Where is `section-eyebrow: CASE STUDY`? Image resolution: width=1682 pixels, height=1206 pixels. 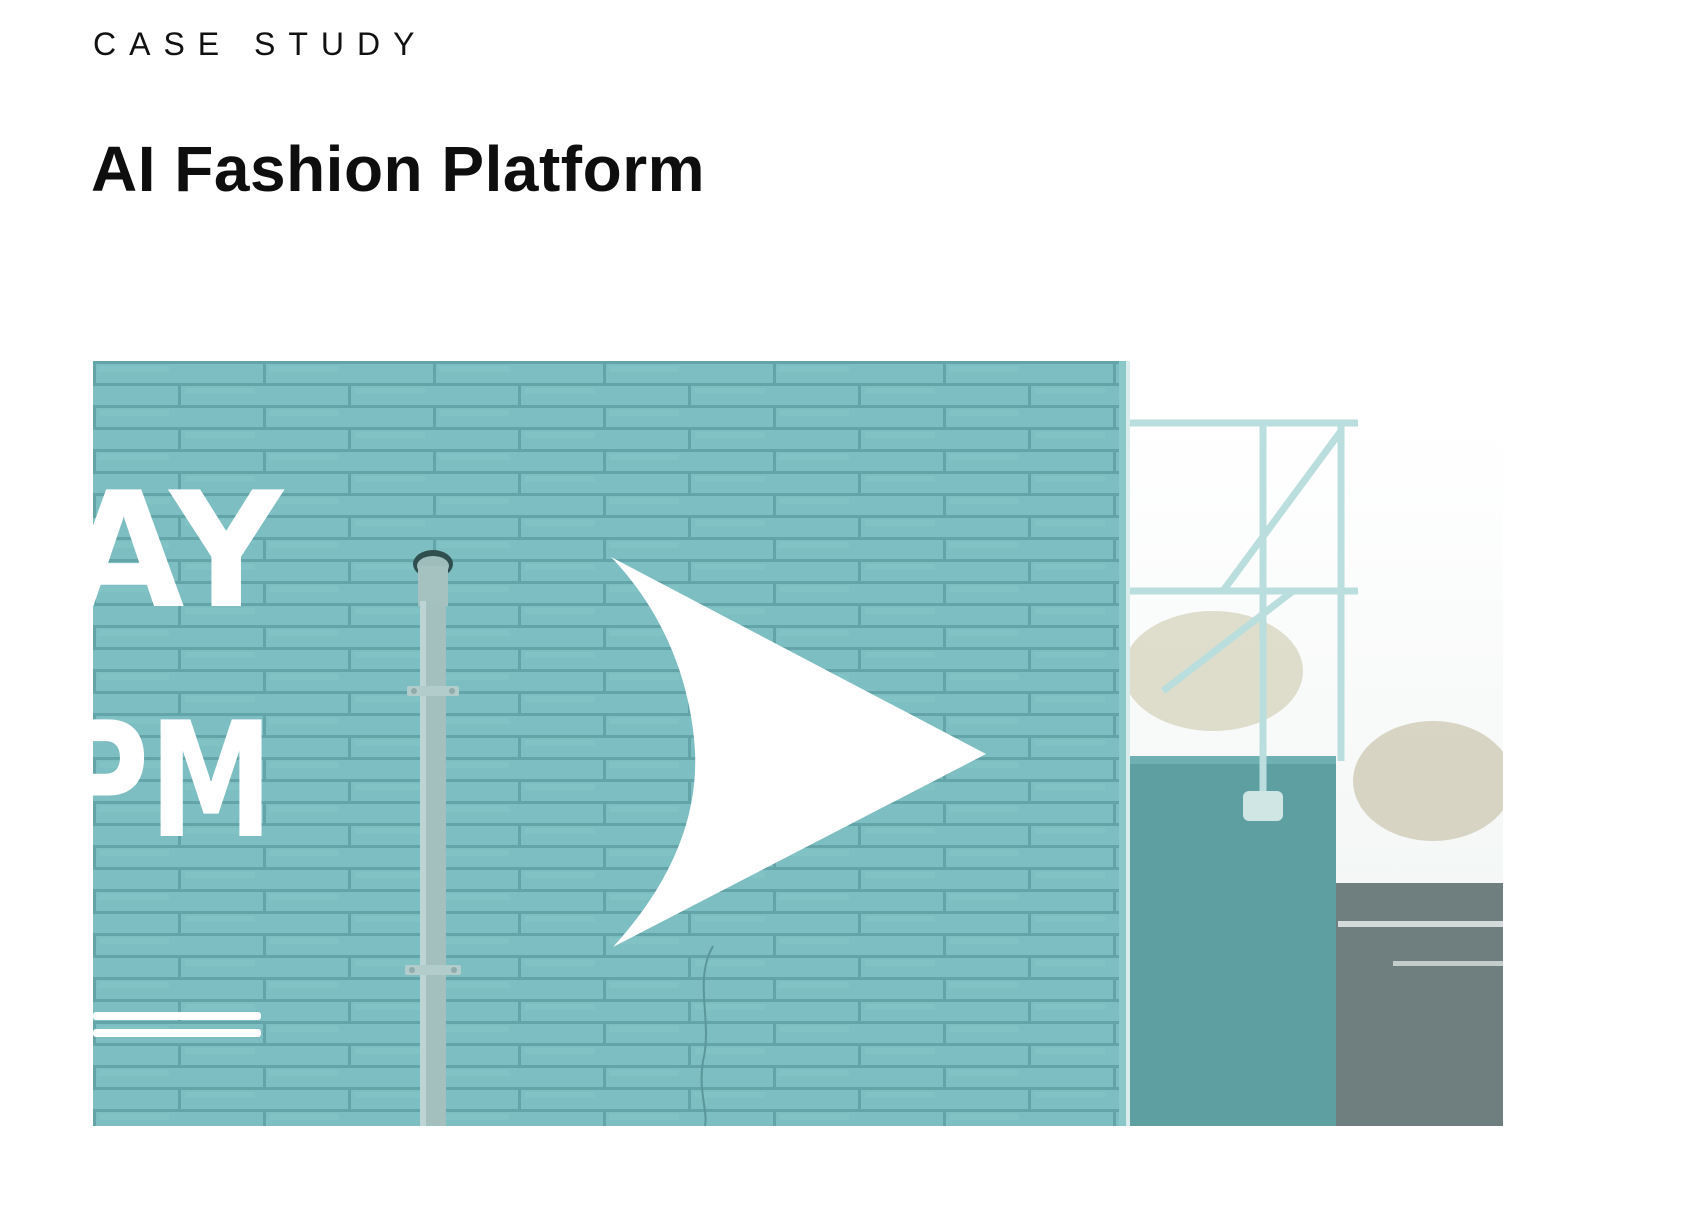 section-eyebrow: CASE STUDY is located at coordinates (260, 44).